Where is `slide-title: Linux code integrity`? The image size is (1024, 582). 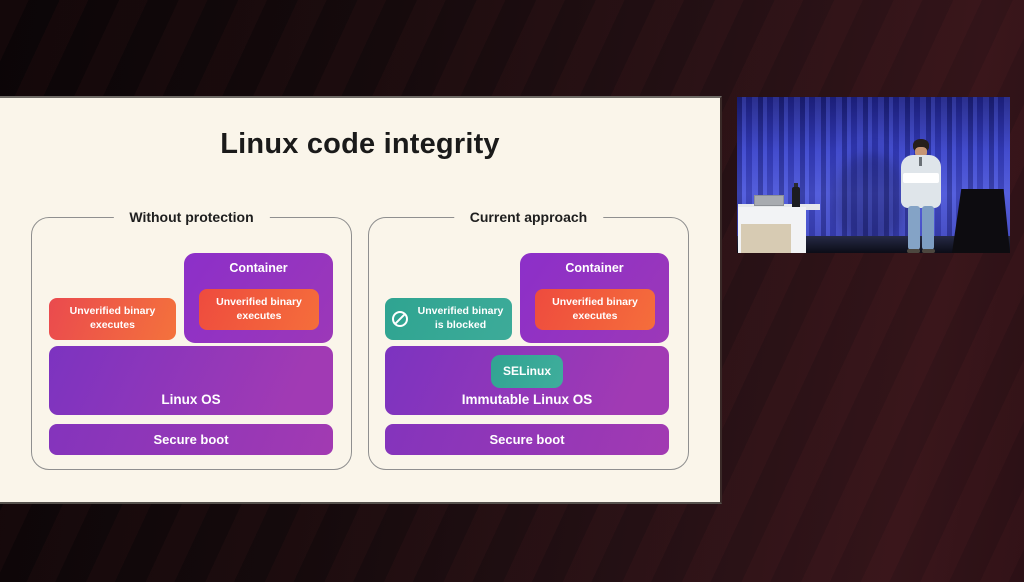
slide-title: Linux code integrity is located at coordinates (360, 144).